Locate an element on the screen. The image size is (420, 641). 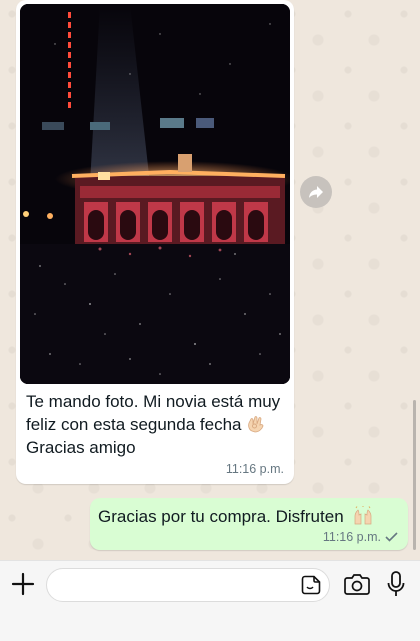
message-composer-bar is located at coordinates (210, 600).